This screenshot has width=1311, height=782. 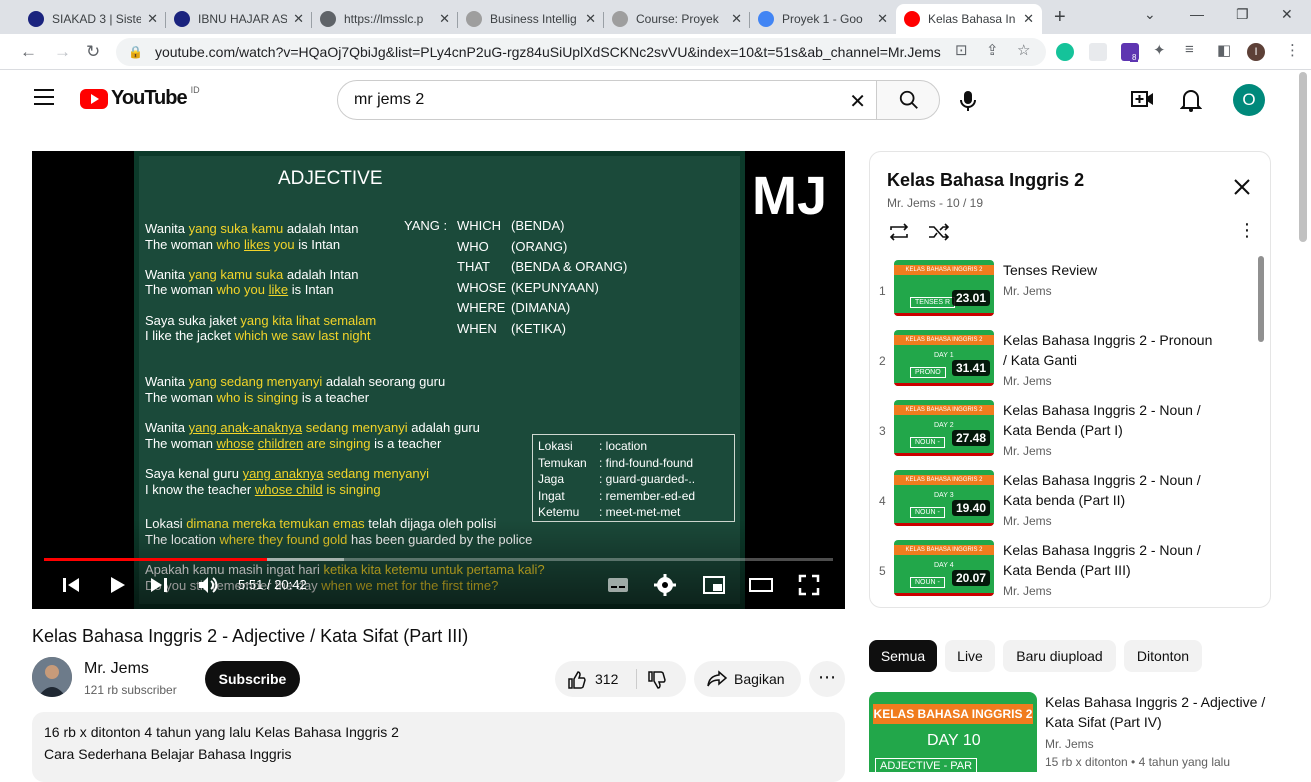 I want to click on share-button: Bagikan, so click(x=747, y=679).